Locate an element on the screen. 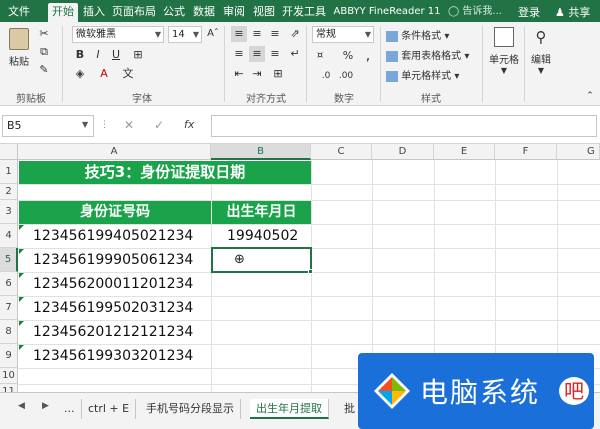 This screenshot has height=429, width=600. format-painter-icon: ✎ is located at coordinates (44, 70).